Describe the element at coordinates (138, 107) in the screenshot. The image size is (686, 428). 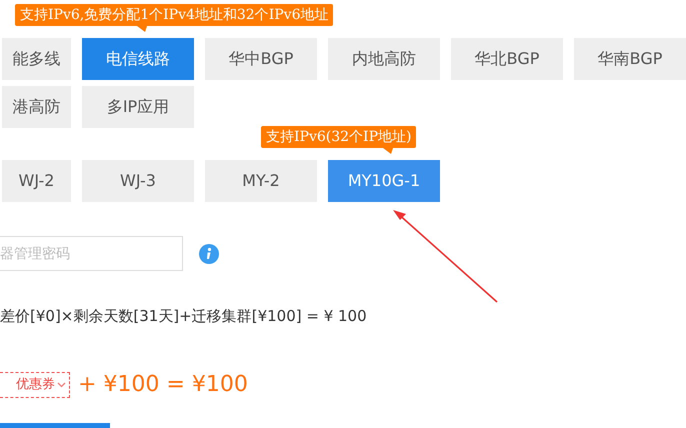
I see `option-tab: 多IP应用` at that location.